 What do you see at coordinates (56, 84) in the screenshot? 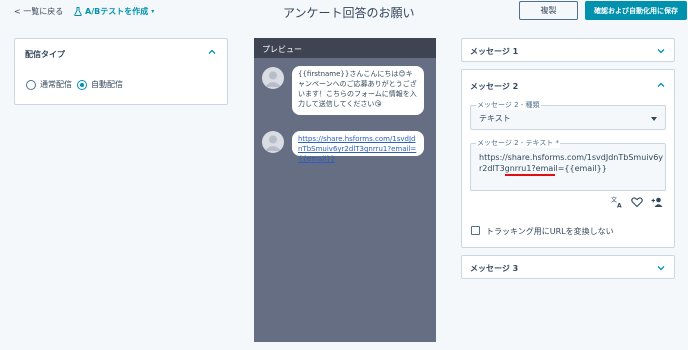
I see `radio-label: 通常配信` at bounding box center [56, 84].